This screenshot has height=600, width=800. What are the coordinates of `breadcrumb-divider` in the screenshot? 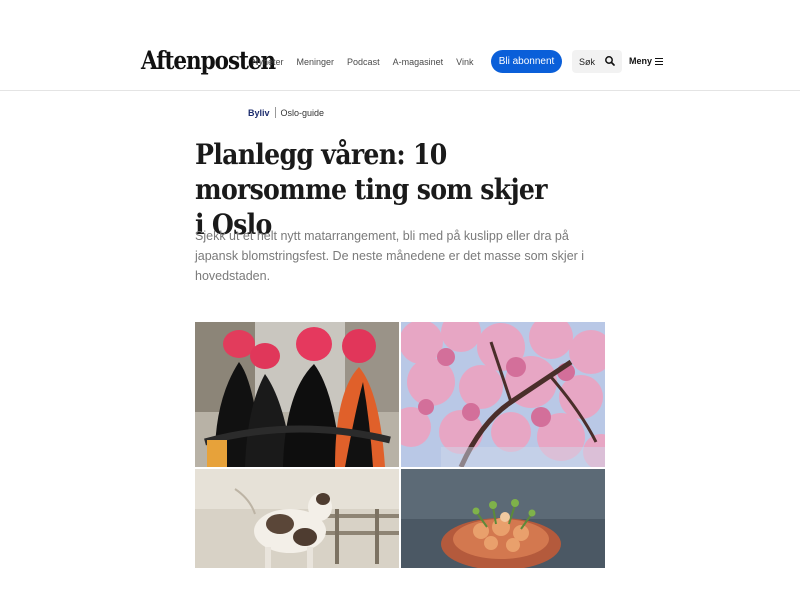 It's located at (275, 112).